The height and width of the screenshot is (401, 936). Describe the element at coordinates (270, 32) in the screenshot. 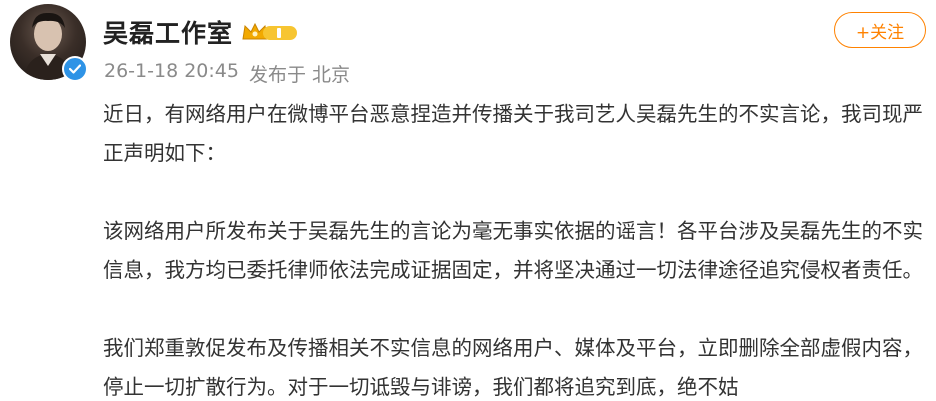

I see `vip-crown-icon` at that location.